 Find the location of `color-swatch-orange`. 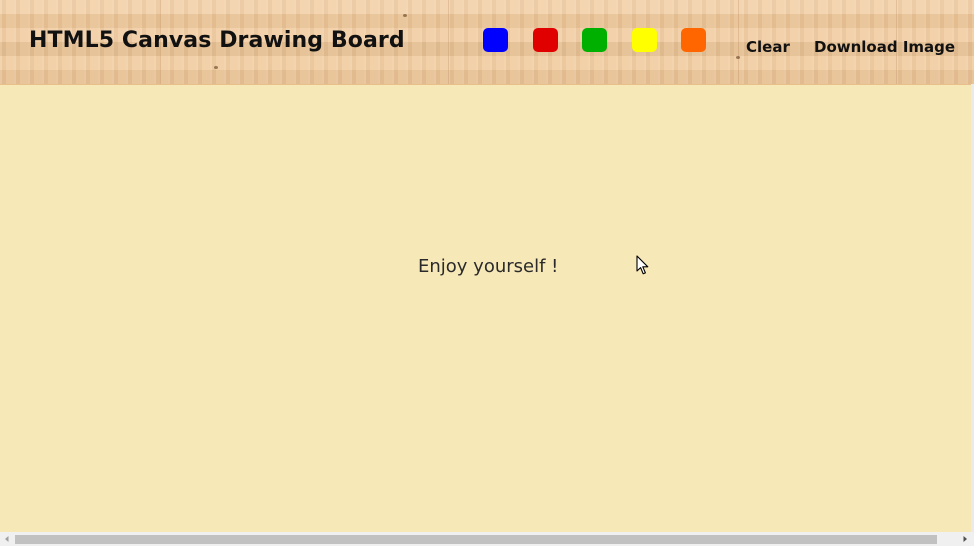

color-swatch-orange is located at coordinates (693, 40).